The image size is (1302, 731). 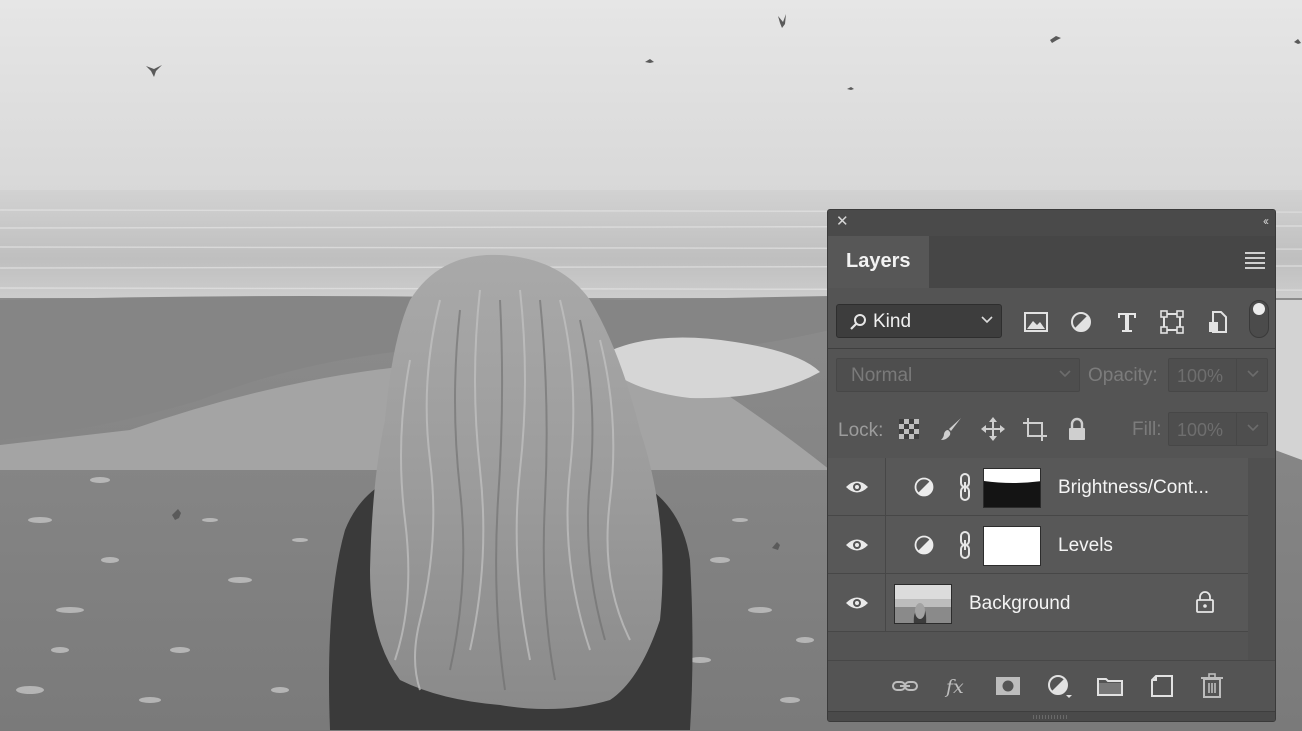 What do you see at coordinates (1081, 322) in the screenshot?
I see `adjustment-layer-filter-icon` at bounding box center [1081, 322].